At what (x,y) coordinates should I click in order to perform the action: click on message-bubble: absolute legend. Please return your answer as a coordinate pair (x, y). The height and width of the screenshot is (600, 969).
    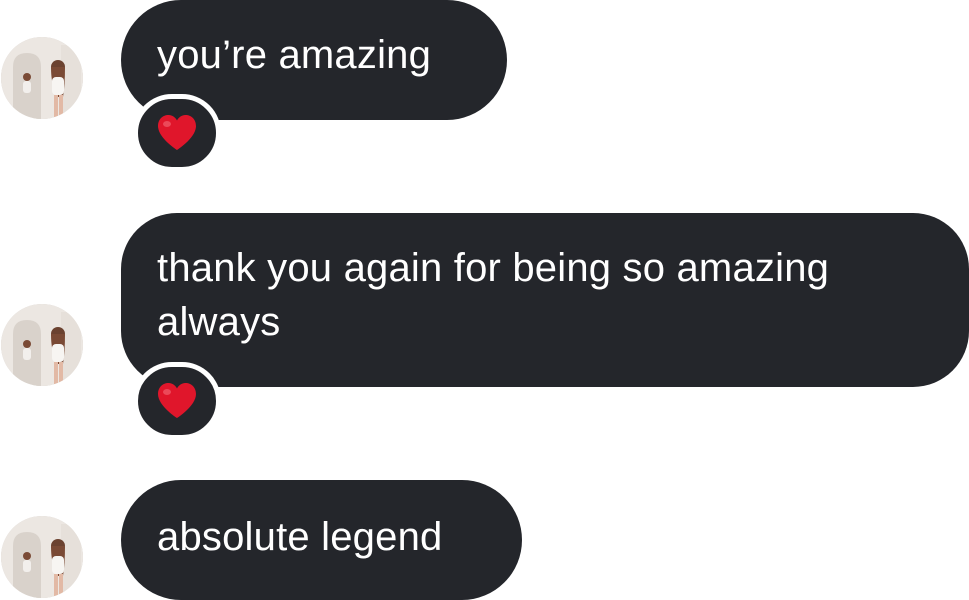
    Looking at the image, I should click on (321, 540).